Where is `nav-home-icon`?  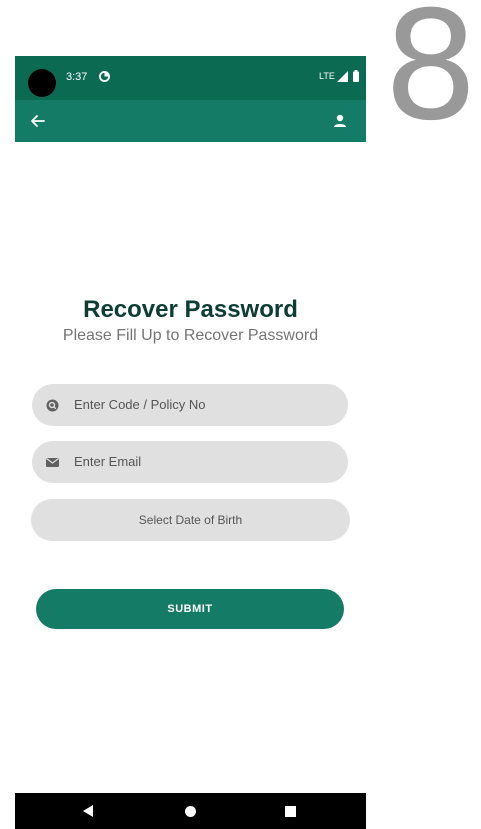
nav-home-icon is located at coordinates (190, 811).